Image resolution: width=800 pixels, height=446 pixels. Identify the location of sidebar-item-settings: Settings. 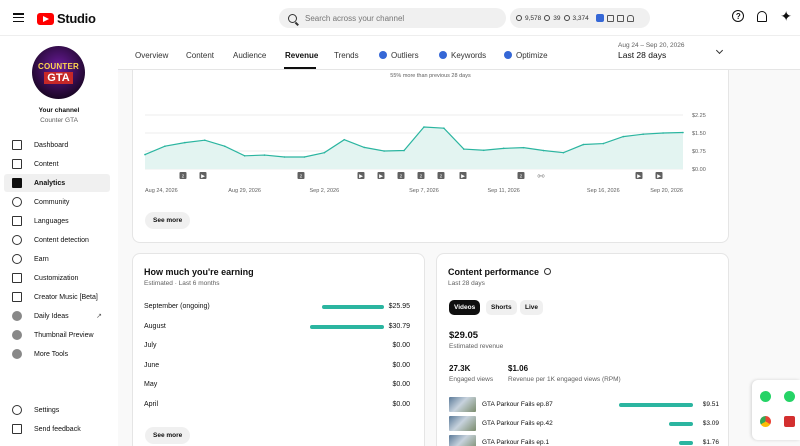
(57, 410).